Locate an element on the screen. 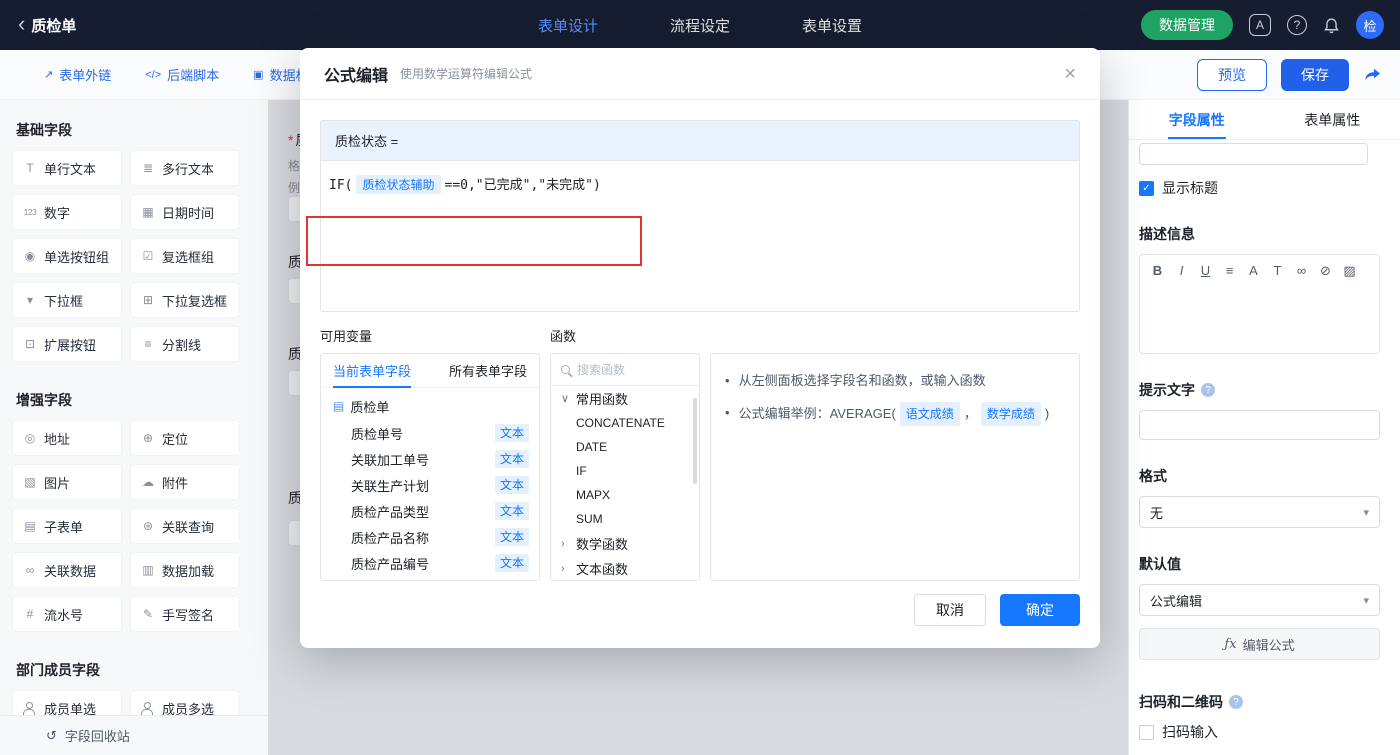 Image resolution: width=1400 pixels, height=755 pixels. field-button-radio-group: ◉ 单选按钮组 is located at coordinates (67, 256).